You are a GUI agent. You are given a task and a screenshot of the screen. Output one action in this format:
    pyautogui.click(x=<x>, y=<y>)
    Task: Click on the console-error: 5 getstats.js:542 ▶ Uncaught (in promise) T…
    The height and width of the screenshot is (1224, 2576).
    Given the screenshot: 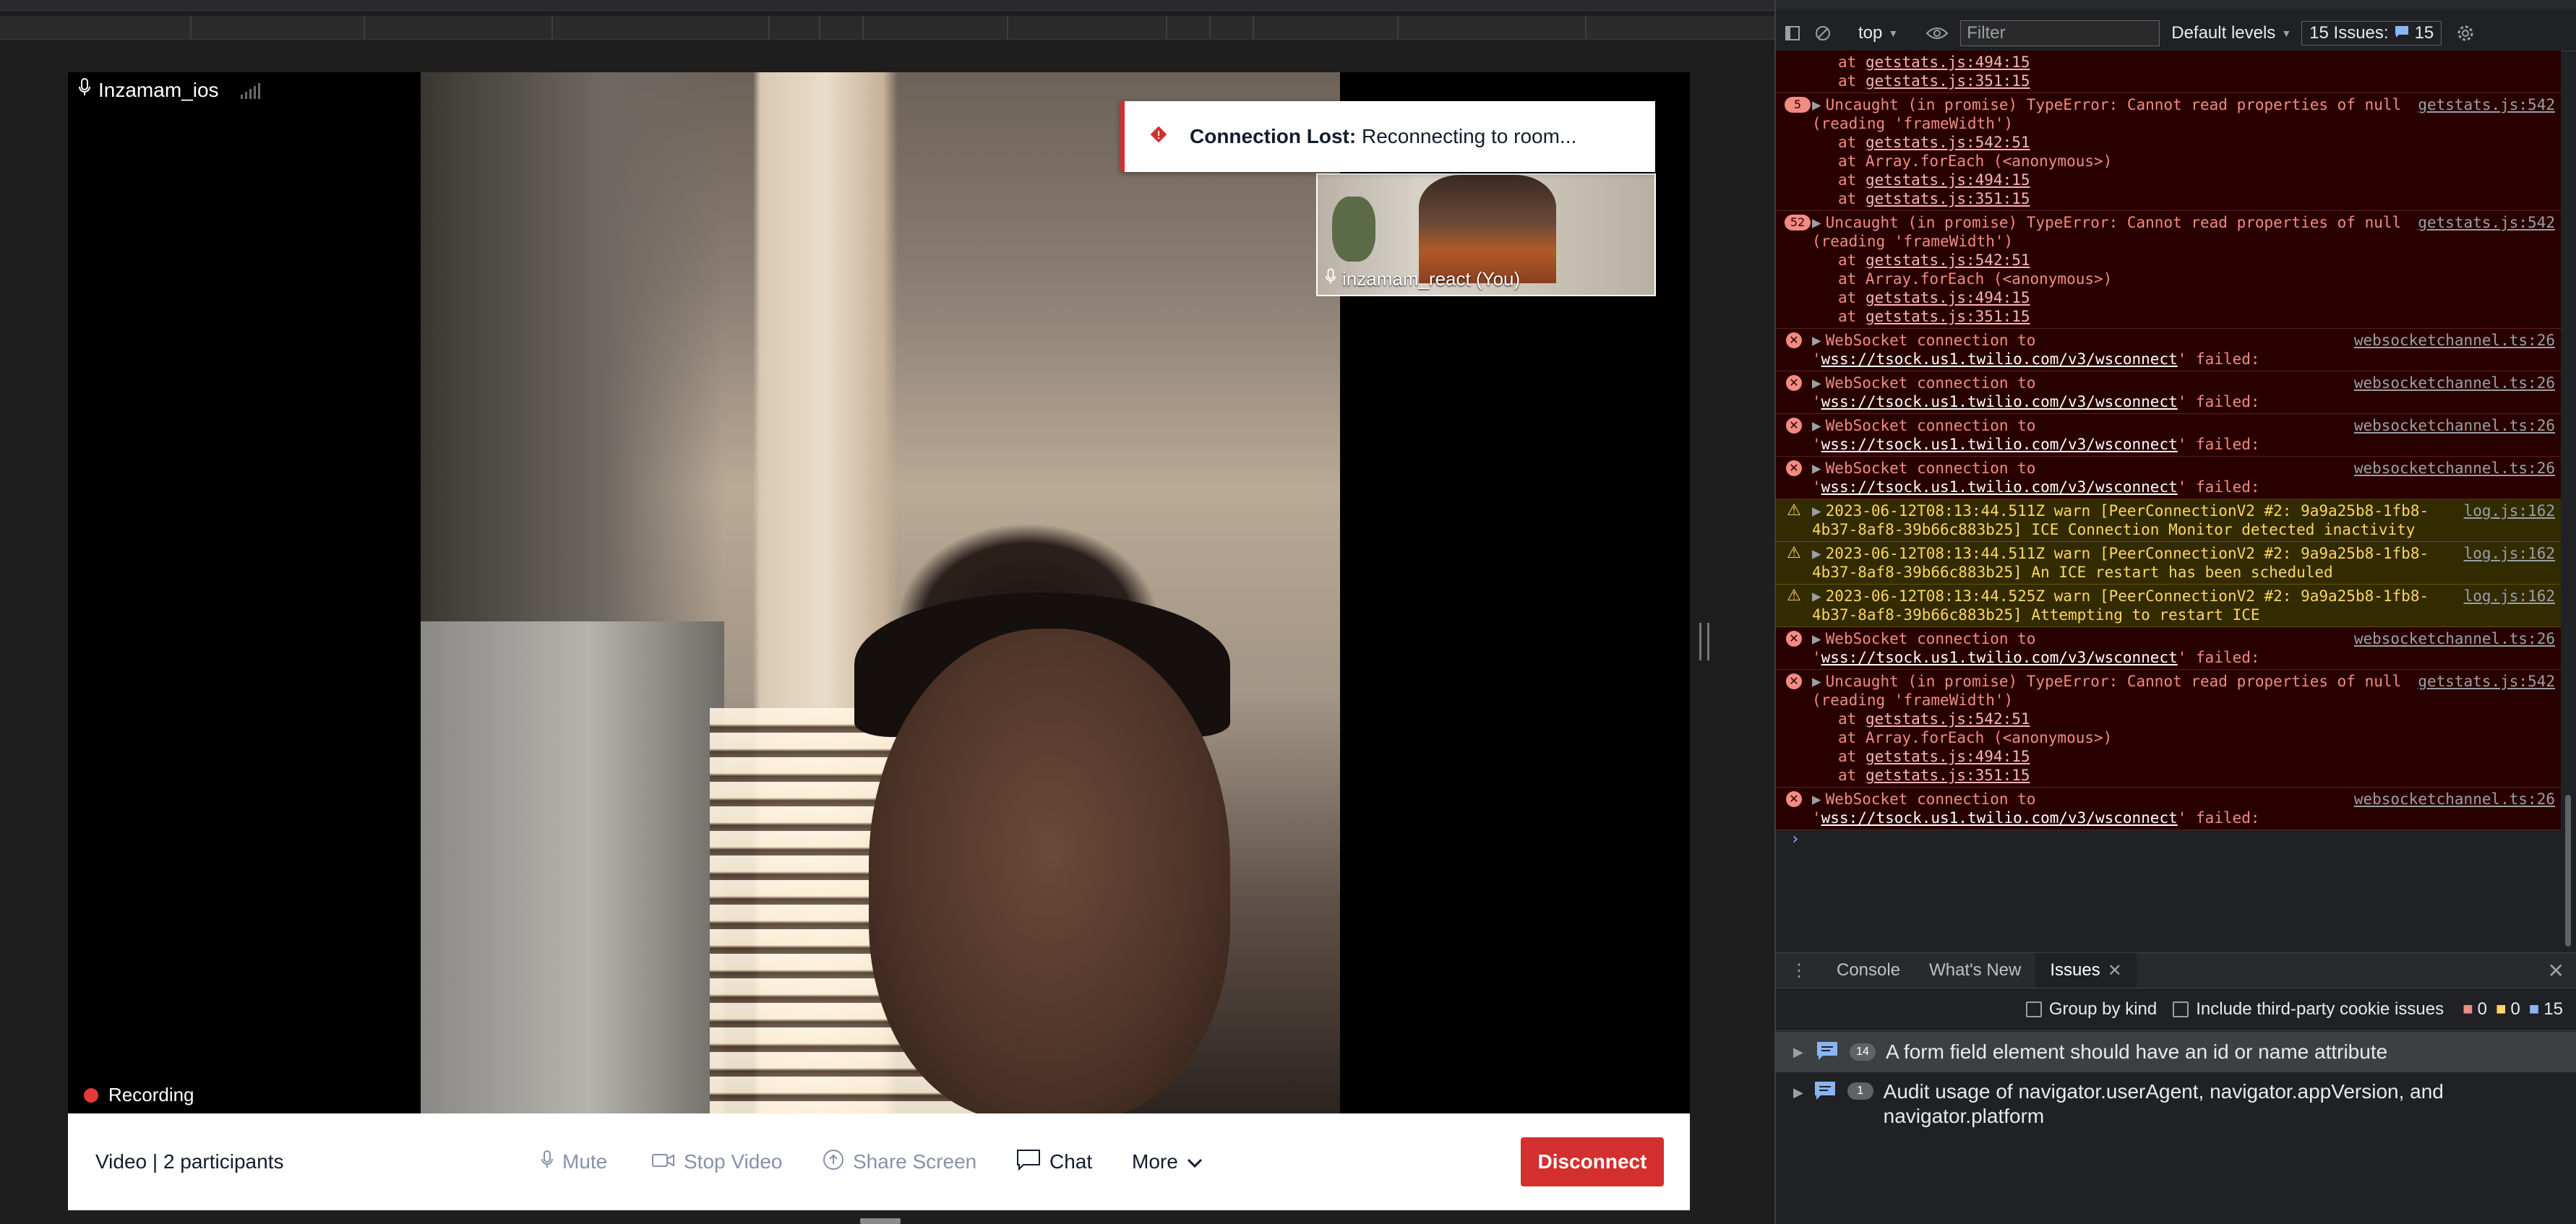 What is the action you would take?
    pyautogui.click(x=2168, y=152)
    